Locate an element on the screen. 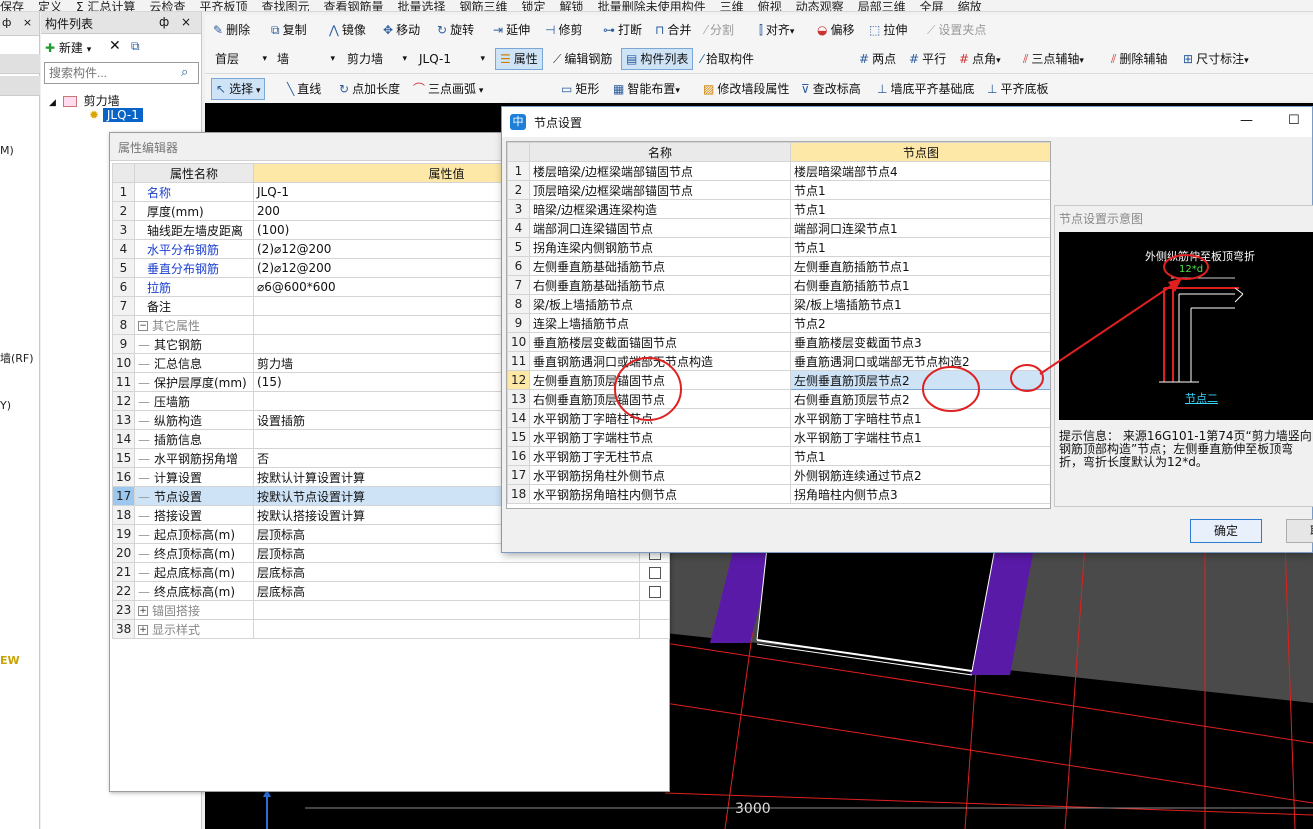  extend-button: ⇥ 延伸 is located at coordinates (511, 30).